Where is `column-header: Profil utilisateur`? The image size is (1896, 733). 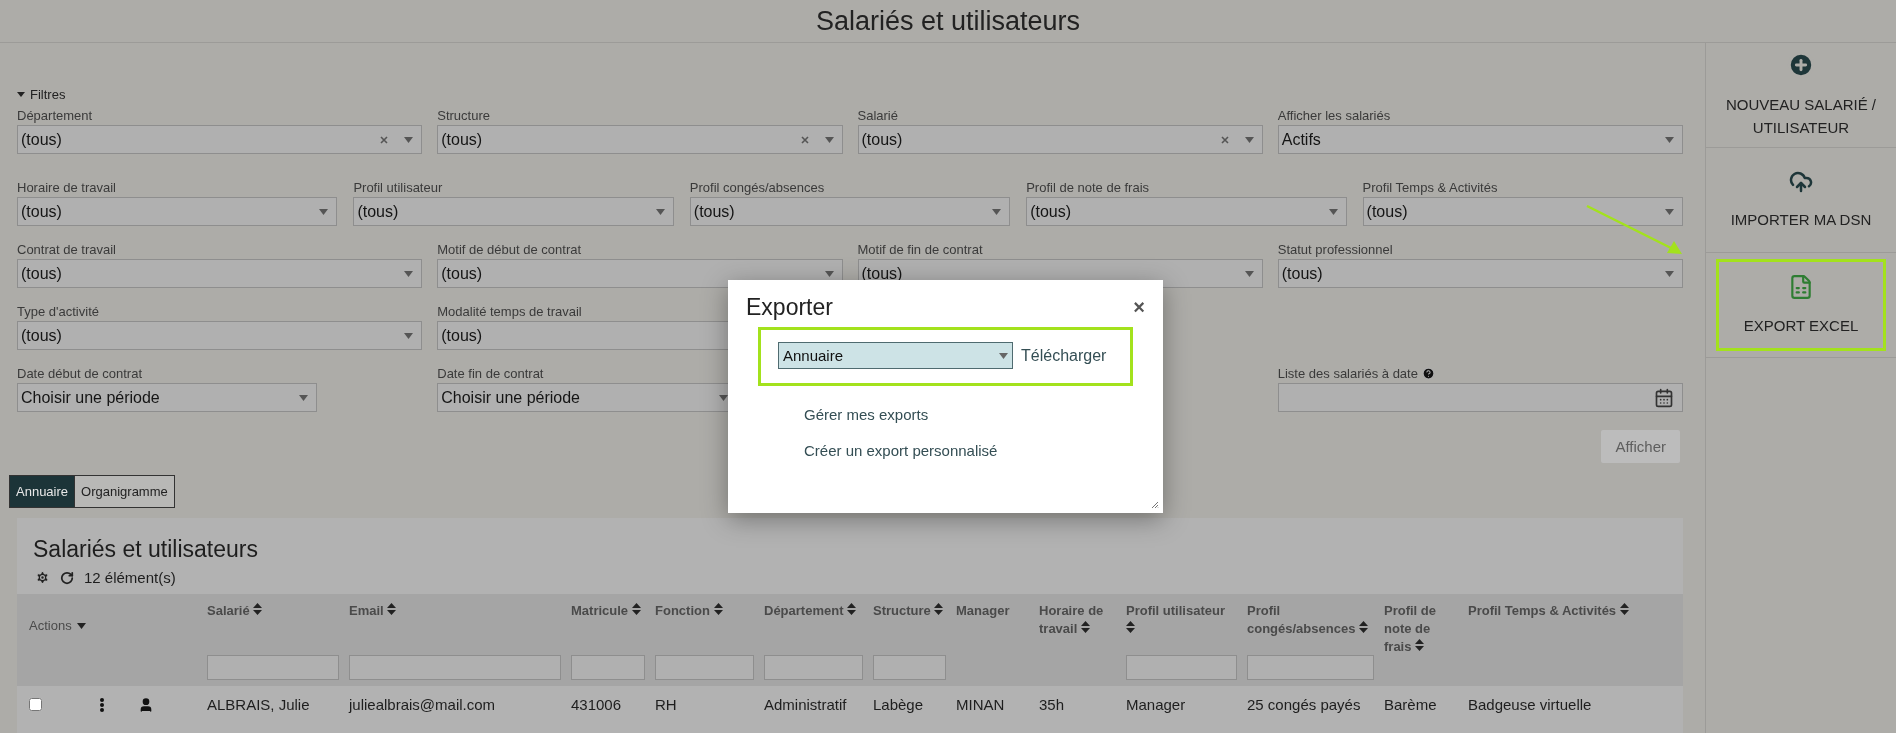
column-header: Profil utilisateur is located at coordinates (1181, 620).